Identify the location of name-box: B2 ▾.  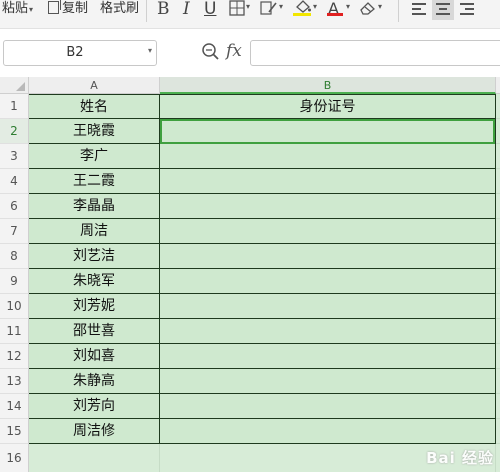
(80, 53).